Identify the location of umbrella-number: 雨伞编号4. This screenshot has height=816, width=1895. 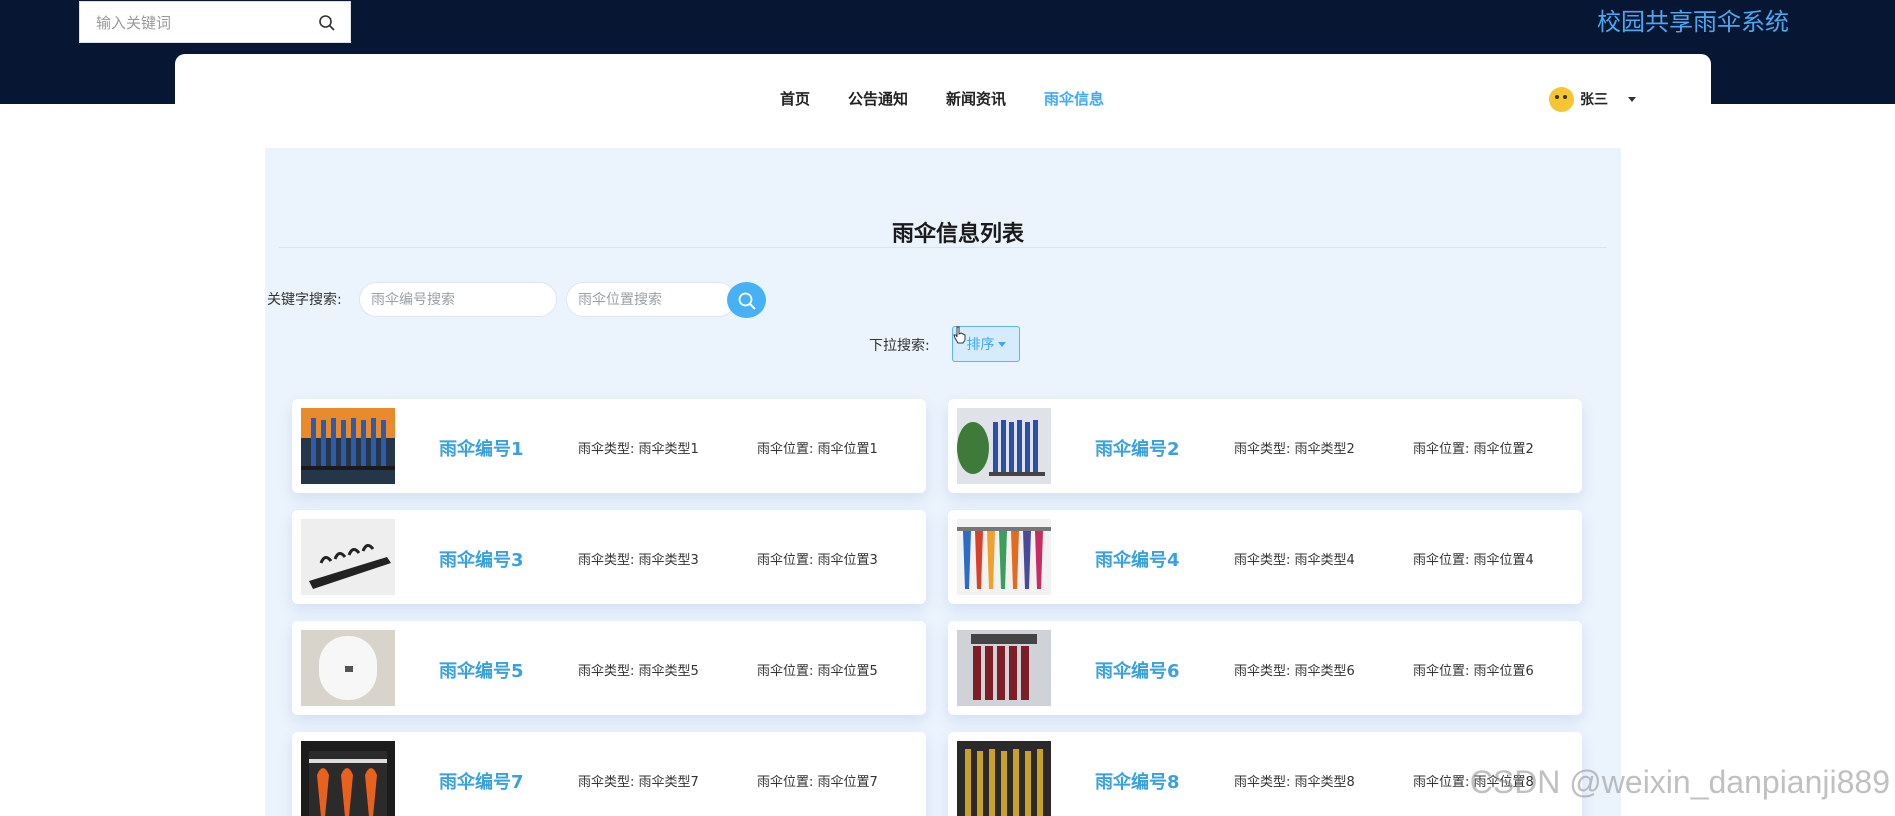
(1137, 559).